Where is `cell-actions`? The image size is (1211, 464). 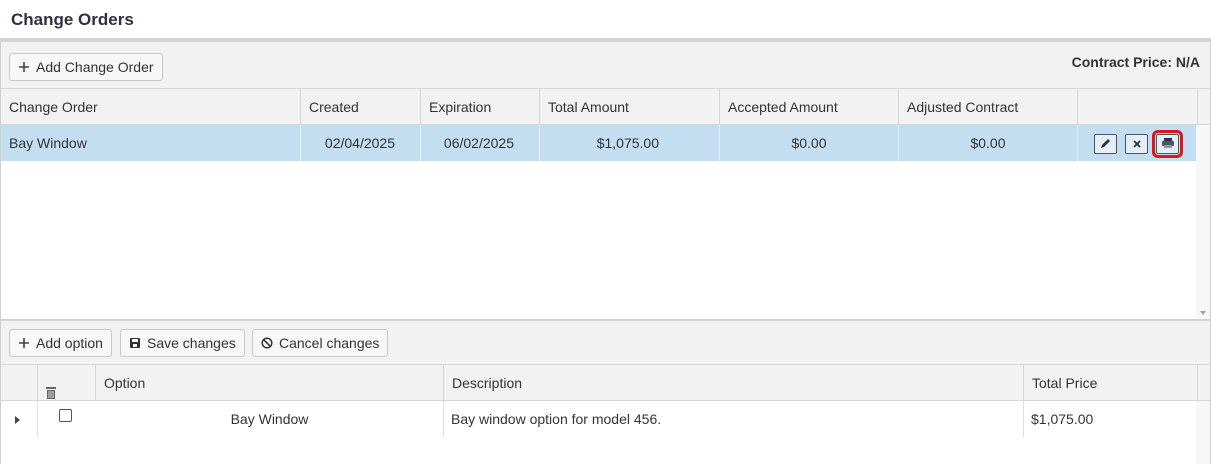
cell-actions is located at coordinates (1137, 143).